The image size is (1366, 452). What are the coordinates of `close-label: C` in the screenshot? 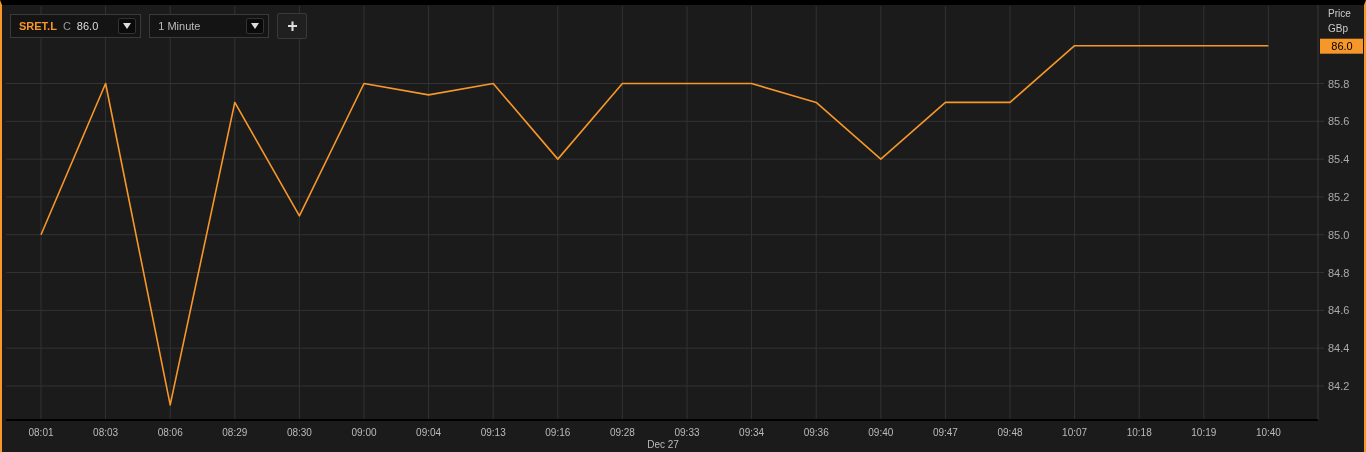 It's located at (66, 26).